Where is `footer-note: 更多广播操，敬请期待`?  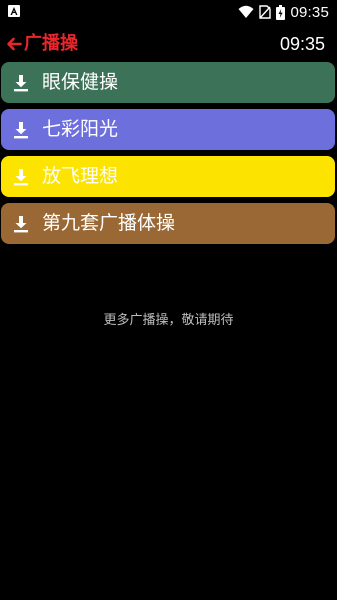
footer-note: 更多广播操，敬请期待 is located at coordinates (168, 320).